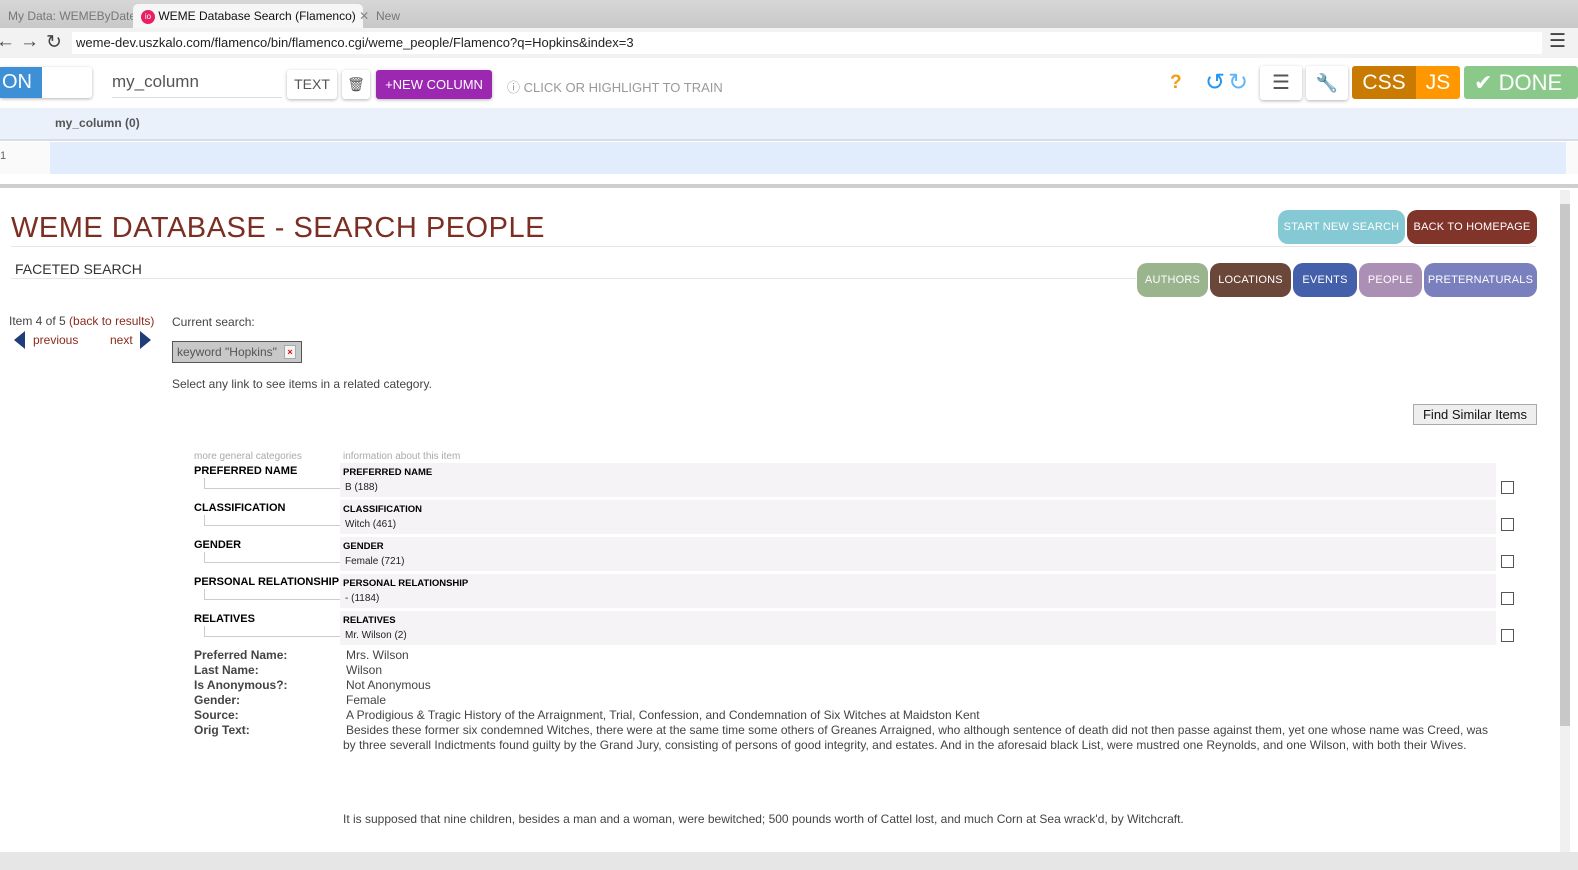  I want to click on site-icon: io, so click(148, 16).